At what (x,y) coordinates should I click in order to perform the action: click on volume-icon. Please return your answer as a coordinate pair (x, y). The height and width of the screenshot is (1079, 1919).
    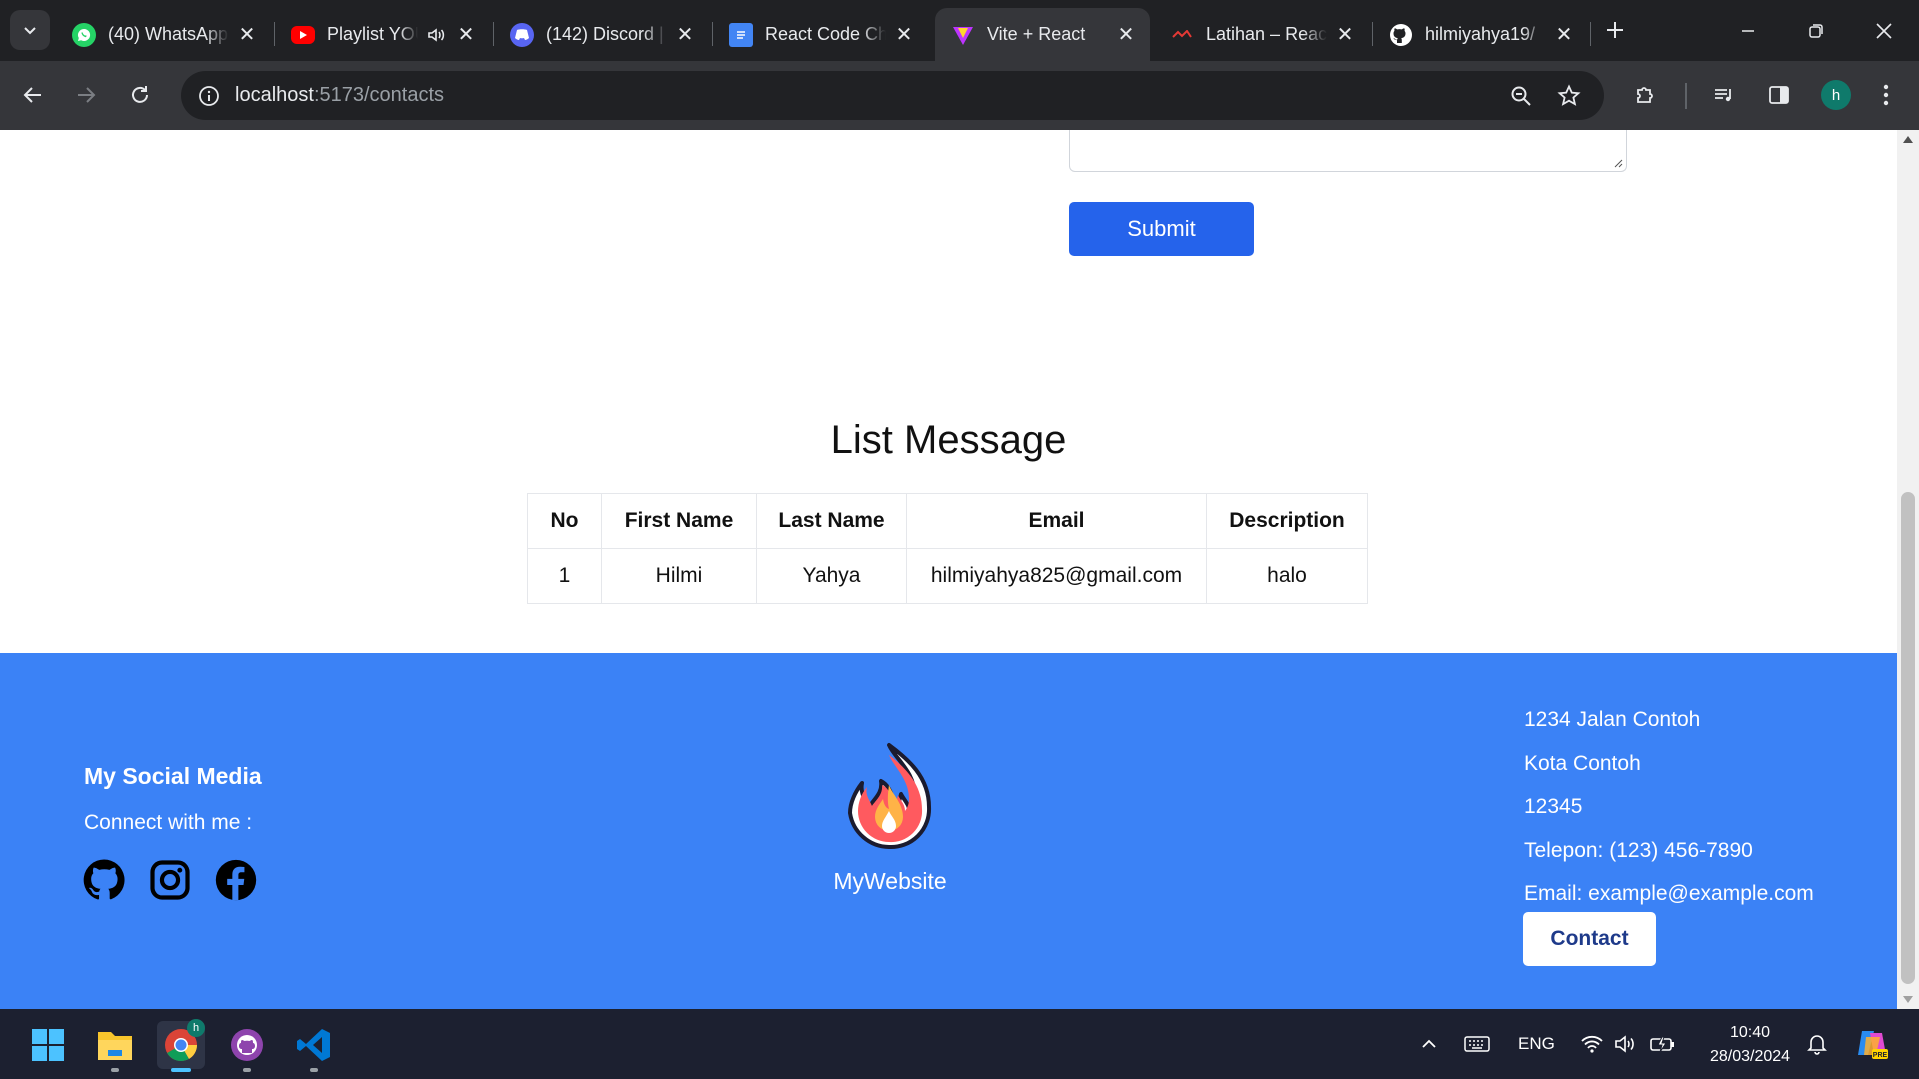
    Looking at the image, I should click on (1624, 1044).